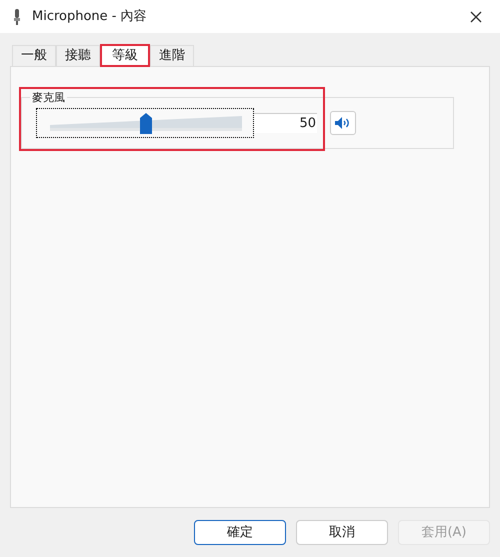 The height and width of the screenshot is (557, 500). Describe the element at coordinates (34, 55) in the screenshot. I see `tab: 一般` at that location.